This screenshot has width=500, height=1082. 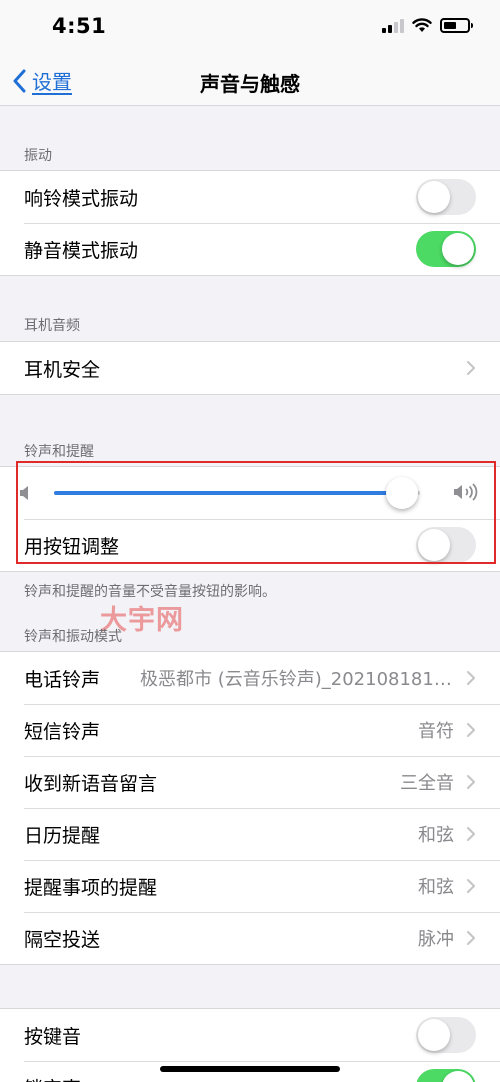 What do you see at coordinates (250, 782) in the screenshot?
I see `new-voicemail-row: 收到新语音留言 三全音` at bounding box center [250, 782].